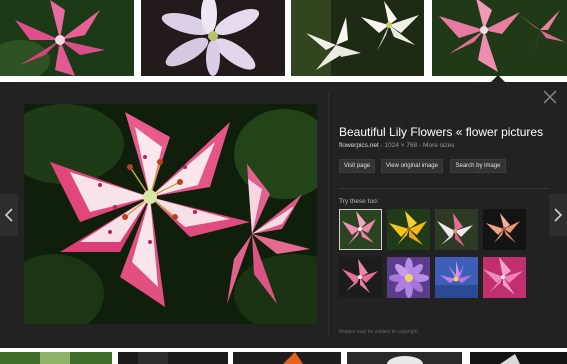  What do you see at coordinates (401, 145) in the screenshot?
I see `image-dimensions: 1024 × 768` at bounding box center [401, 145].